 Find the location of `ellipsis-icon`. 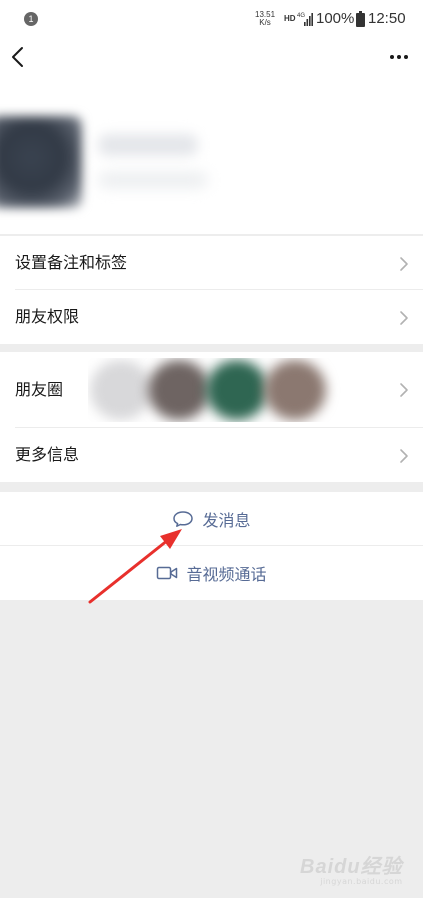

ellipsis-icon is located at coordinates (399, 57).